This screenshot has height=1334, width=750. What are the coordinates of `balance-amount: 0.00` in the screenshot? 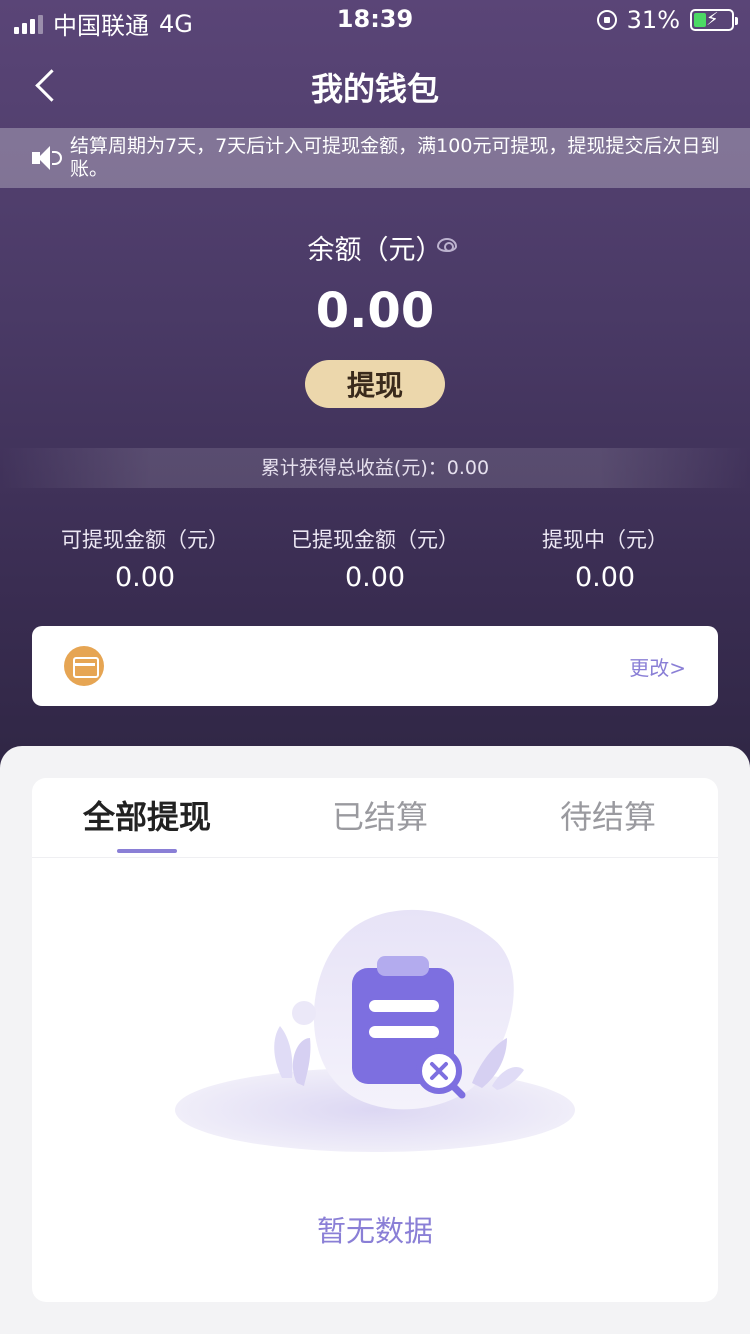 It's located at (375, 311).